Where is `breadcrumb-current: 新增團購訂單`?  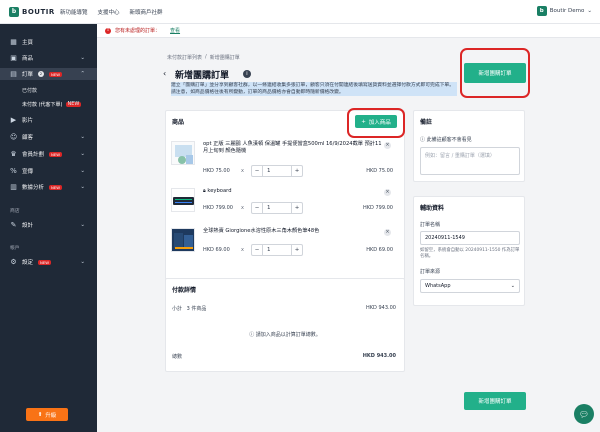 breadcrumb-current: 新增團購訂單 is located at coordinates (224, 58).